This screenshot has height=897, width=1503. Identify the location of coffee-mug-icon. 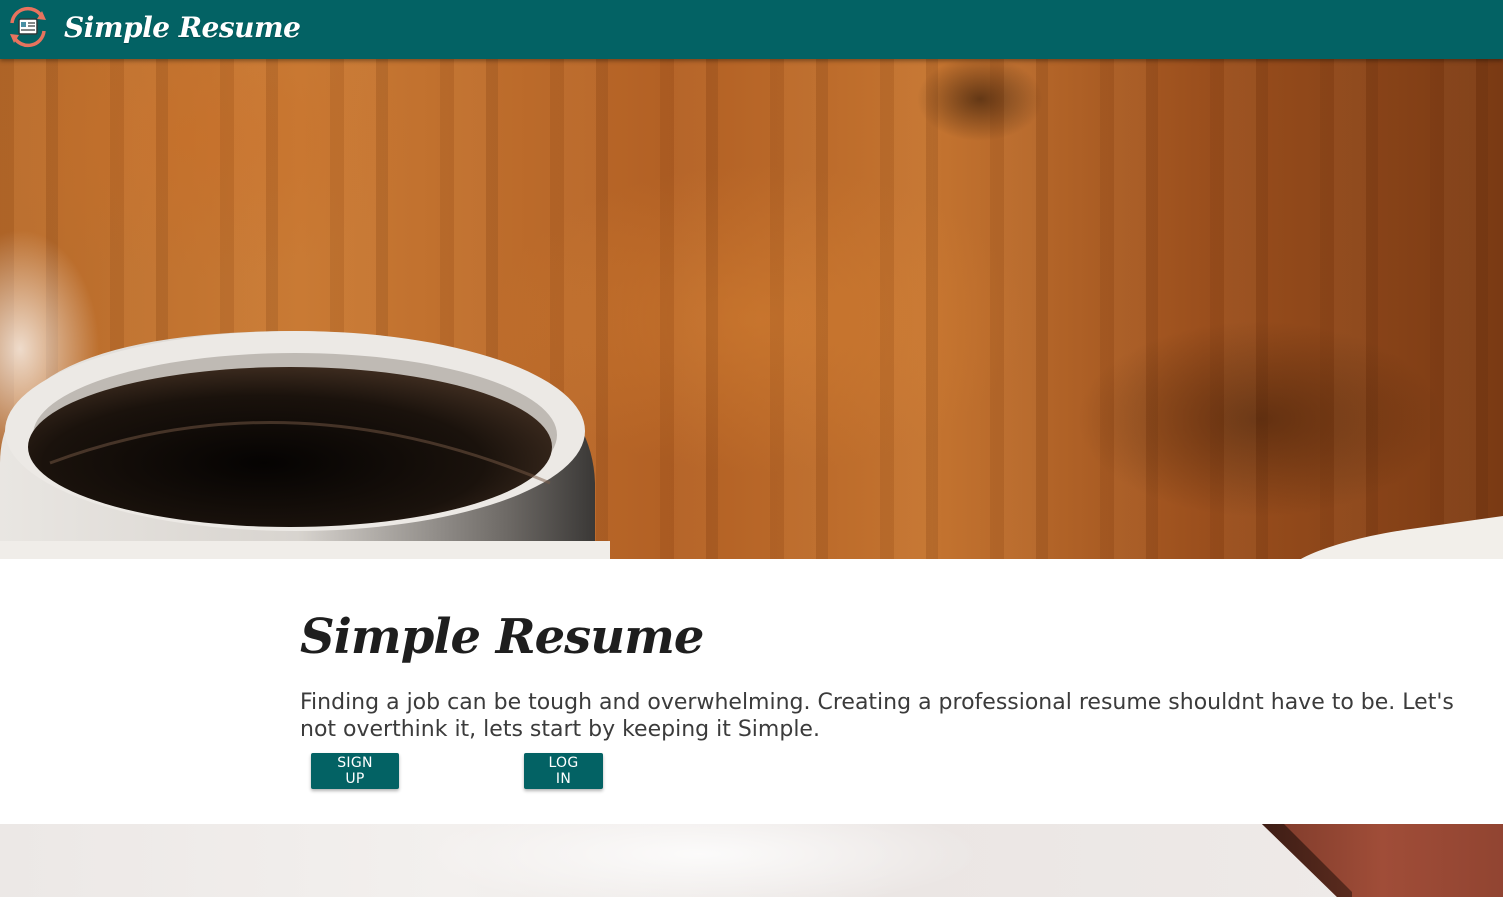
(305, 445).